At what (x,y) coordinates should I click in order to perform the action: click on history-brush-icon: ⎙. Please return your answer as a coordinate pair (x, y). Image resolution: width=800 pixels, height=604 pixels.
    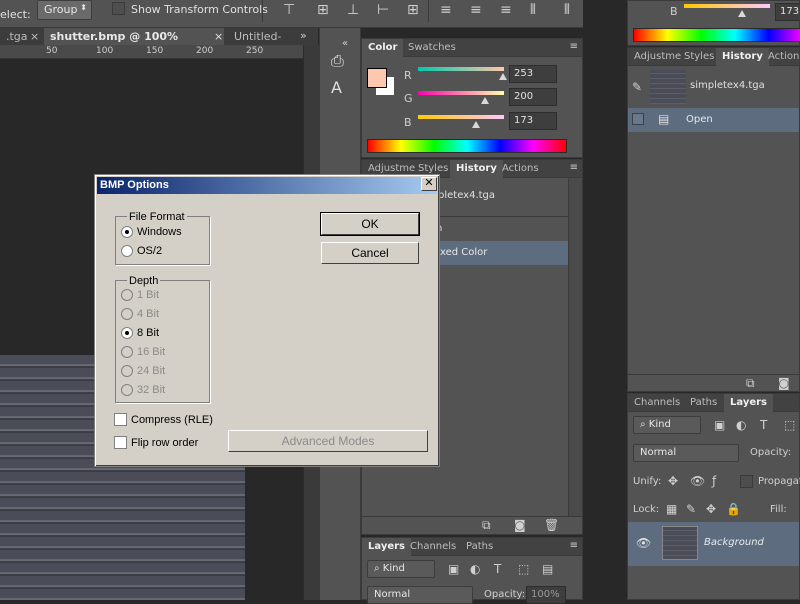
    Looking at the image, I should click on (337, 61).